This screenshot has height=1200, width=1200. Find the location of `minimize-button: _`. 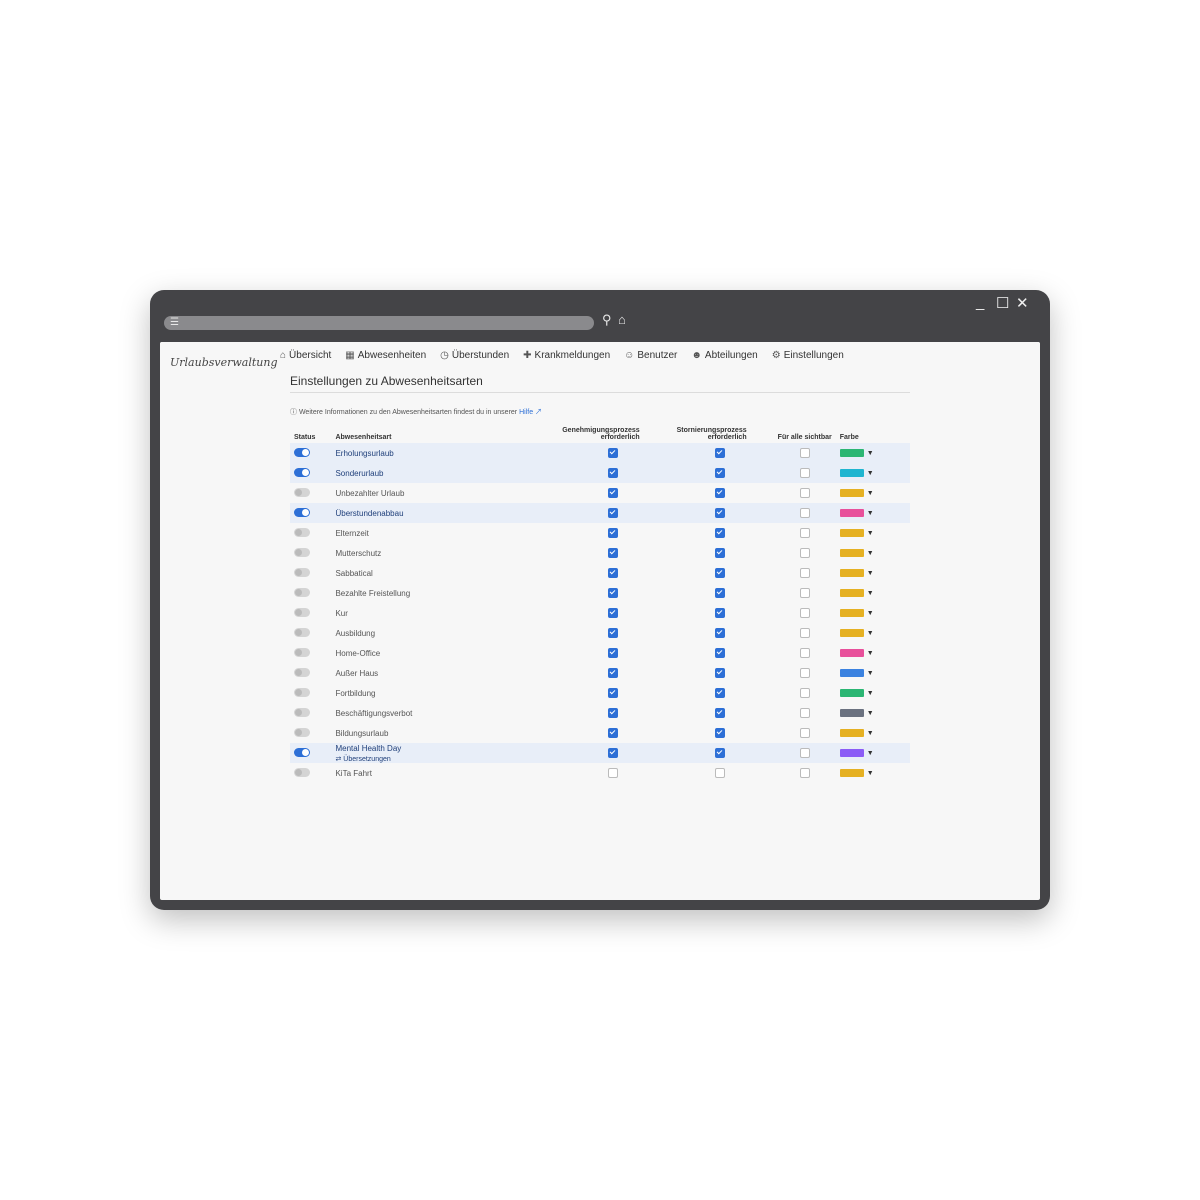

minimize-button: _ is located at coordinates (980, 302).